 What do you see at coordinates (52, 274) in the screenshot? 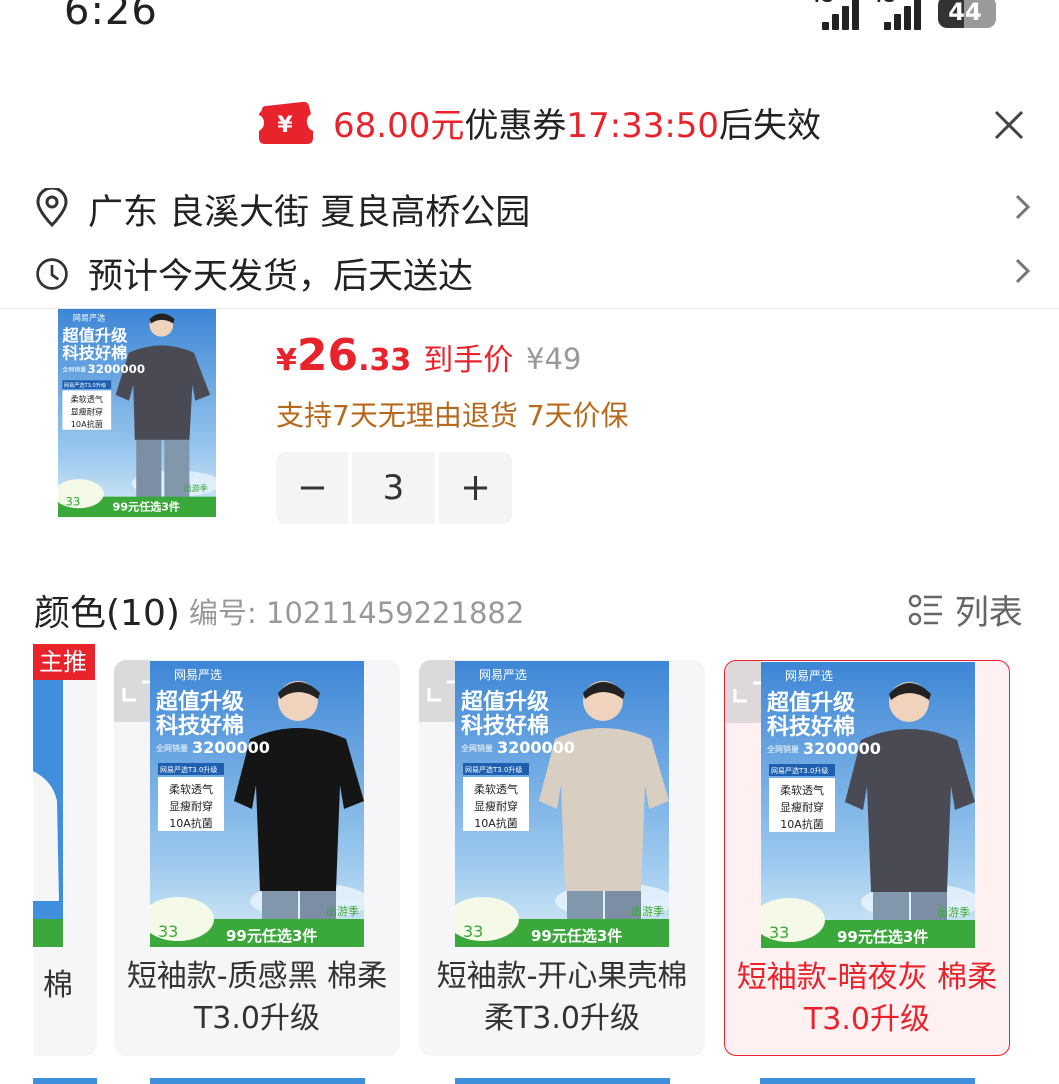
I see `clock-icon` at bounding box center [52, 274].